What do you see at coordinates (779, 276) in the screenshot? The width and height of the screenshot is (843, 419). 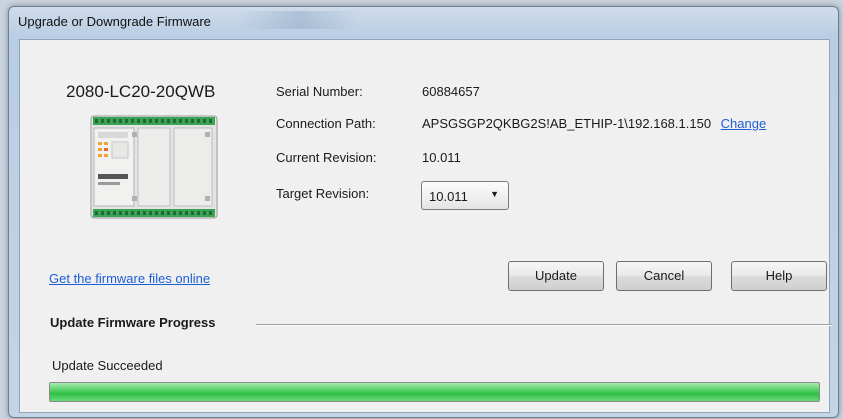 I see `help-button: Help` at bounding box center [779, 276].